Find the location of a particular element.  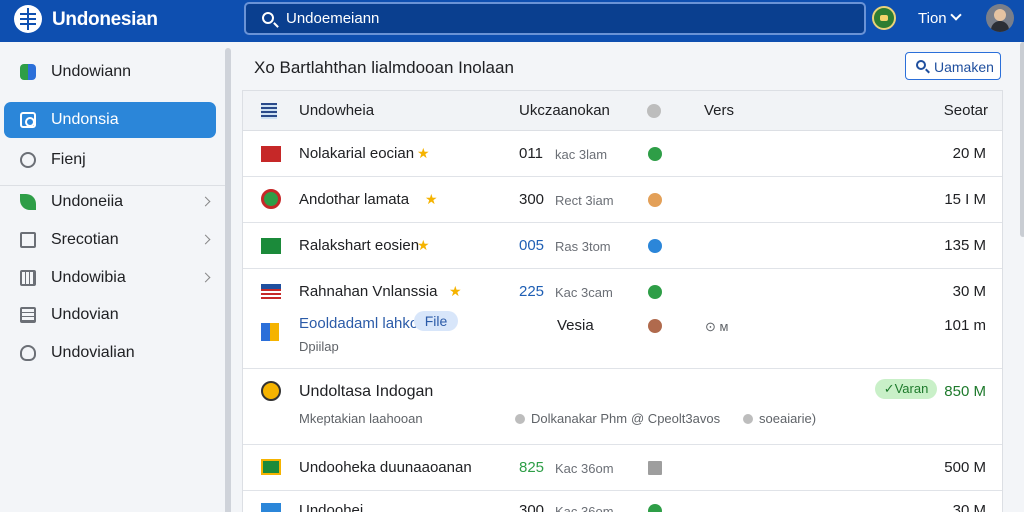

row-meta-1: @ Cpeolt3avos is located at coordinates (676, 418).